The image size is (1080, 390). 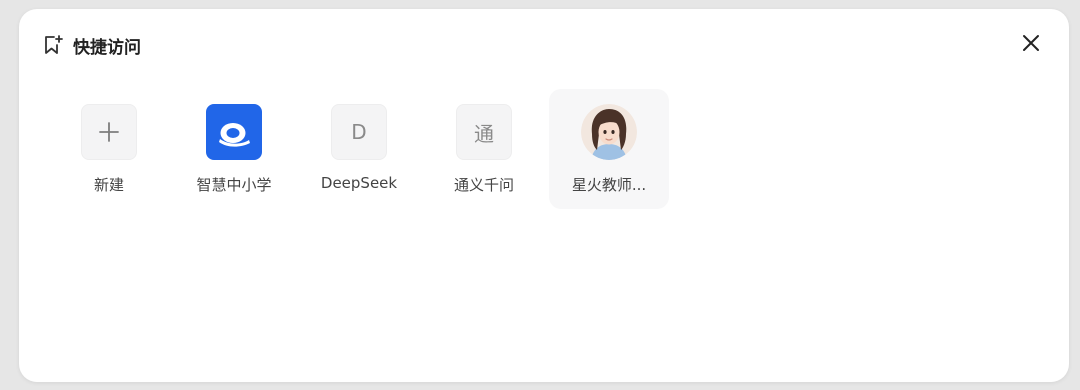 I want to click on shortcut-zhihui: 智慧中小学, so click(x=234, y=149).